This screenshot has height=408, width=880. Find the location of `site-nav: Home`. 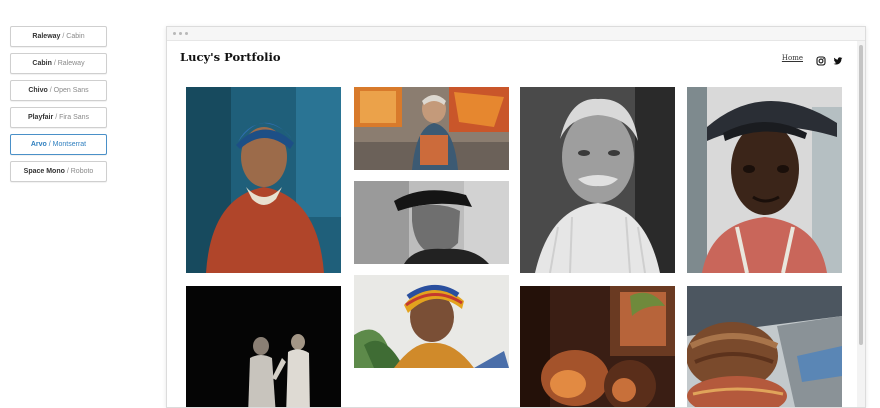

site-nav: Home is located at coordinates (812, 59).